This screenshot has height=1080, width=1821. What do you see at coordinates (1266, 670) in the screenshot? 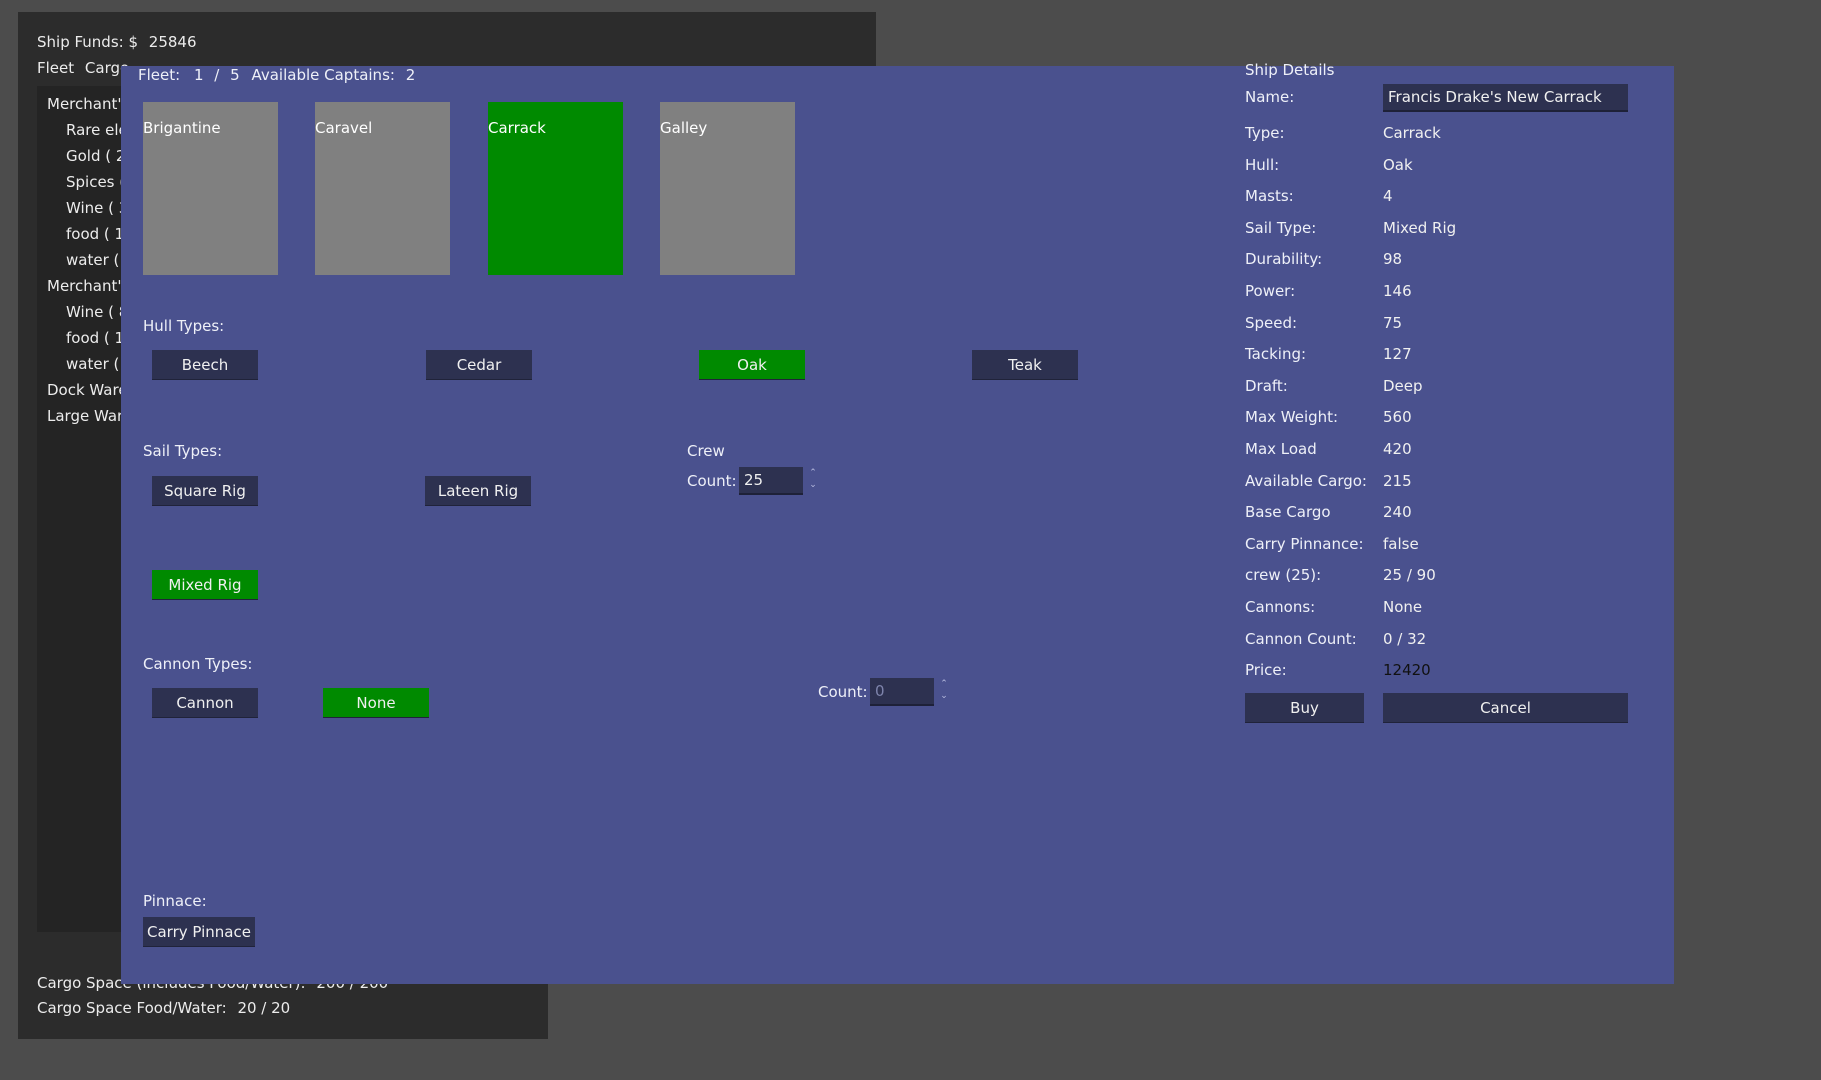
I see `detail-label: Price:` at bounding box center [1266, 670].